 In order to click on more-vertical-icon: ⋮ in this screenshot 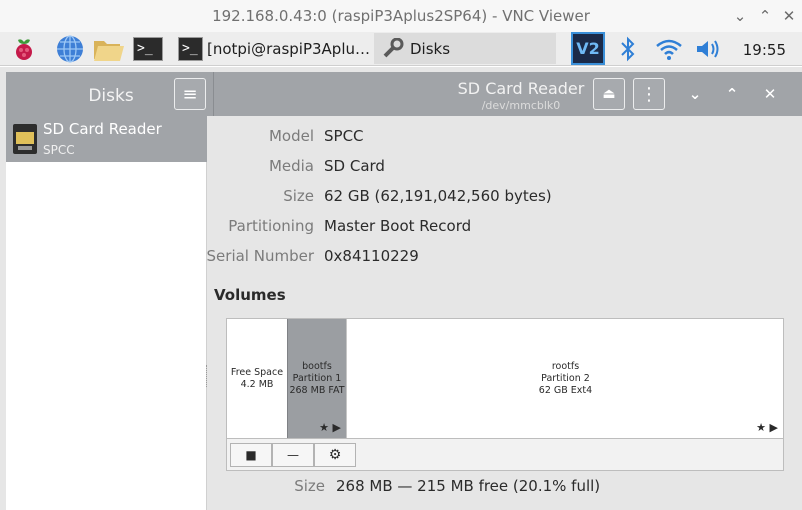, I will do `click(649, 94)`.